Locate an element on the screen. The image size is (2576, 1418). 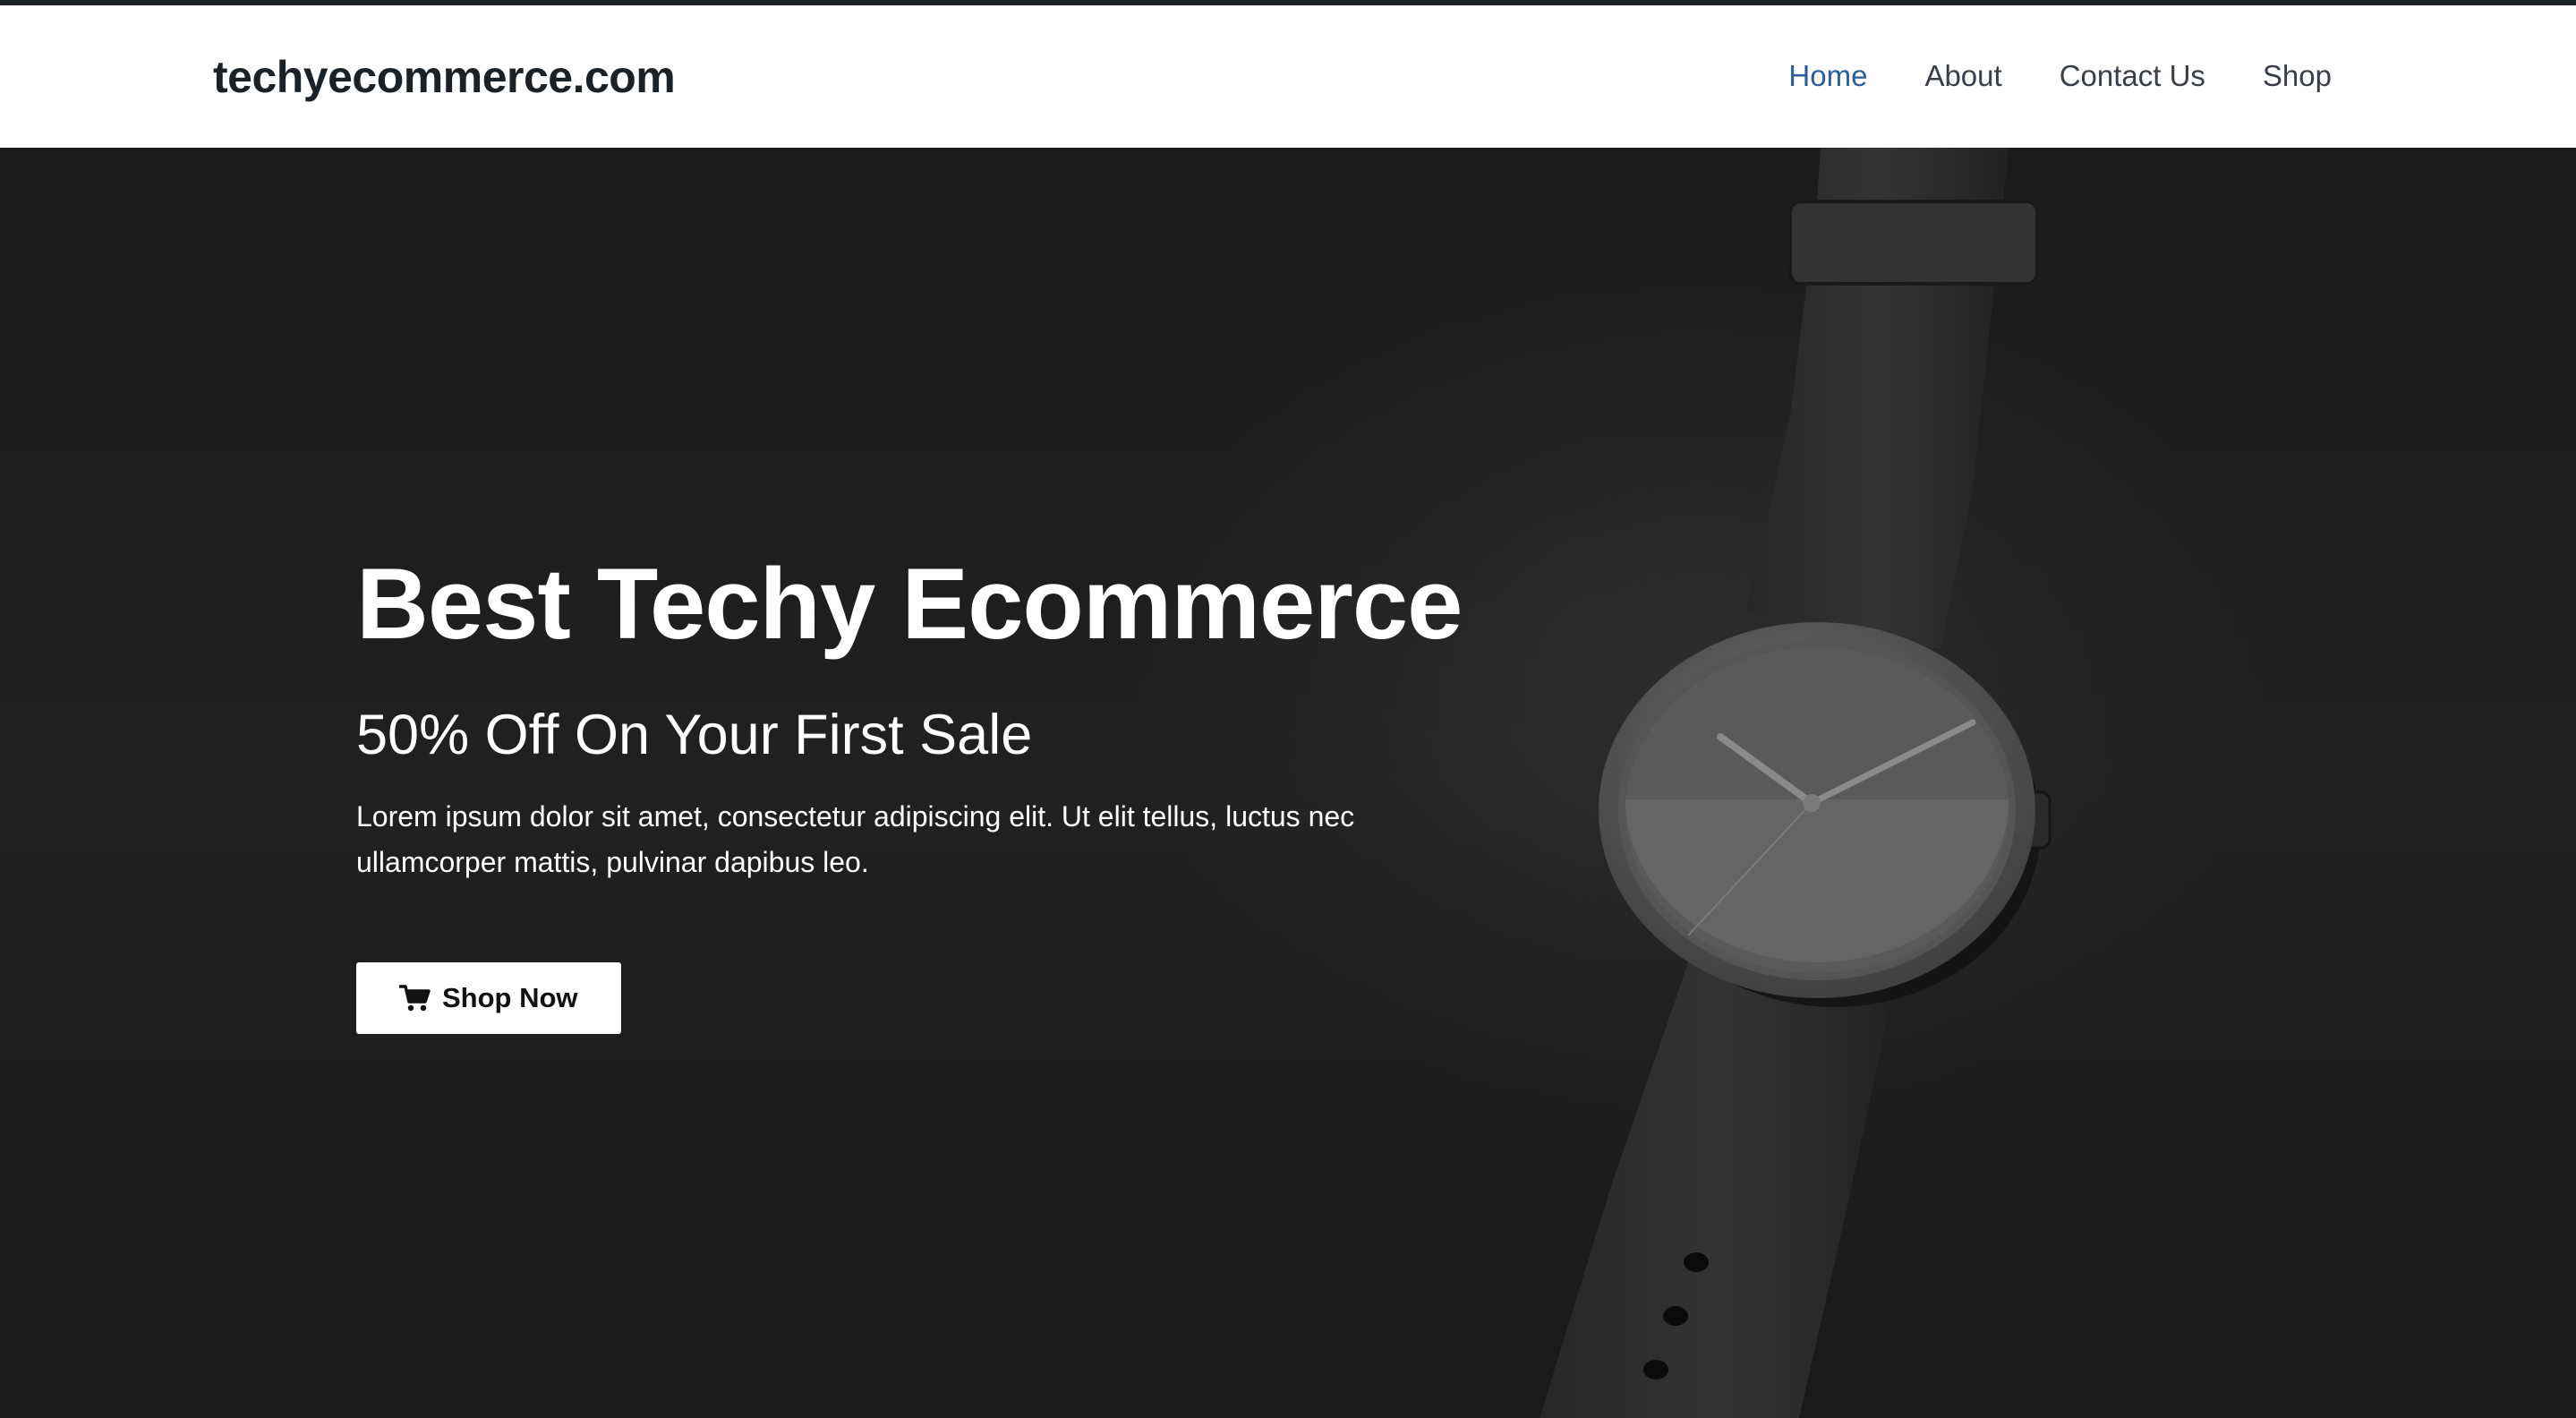
nav-link-home: Home is located at coordinates (1827, 76).